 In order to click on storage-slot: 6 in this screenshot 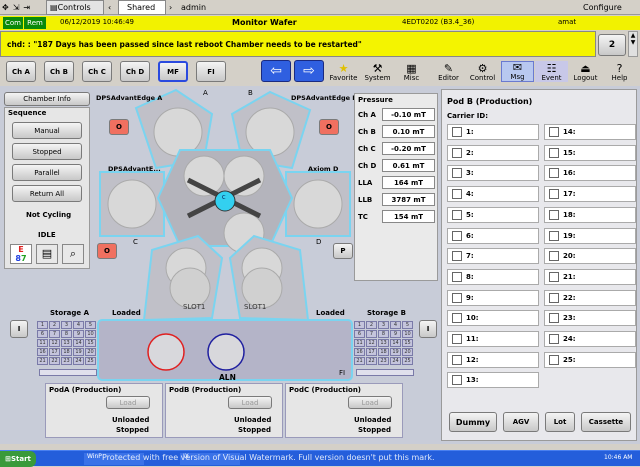, I will do `click(359, 334)`.